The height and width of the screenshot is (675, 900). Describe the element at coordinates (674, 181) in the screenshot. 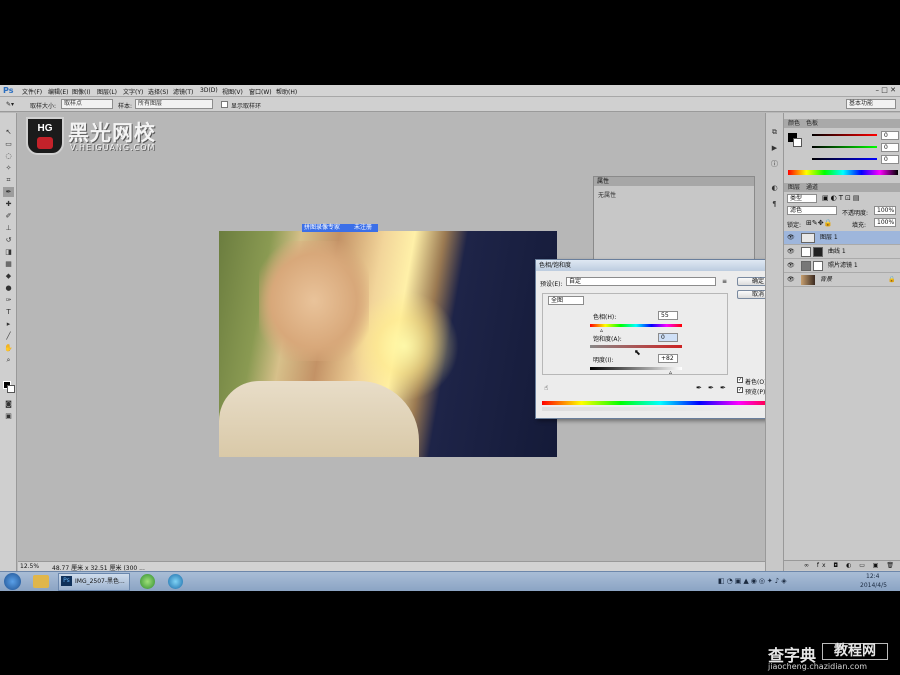

I see `properties-tab: 属性` at that location.